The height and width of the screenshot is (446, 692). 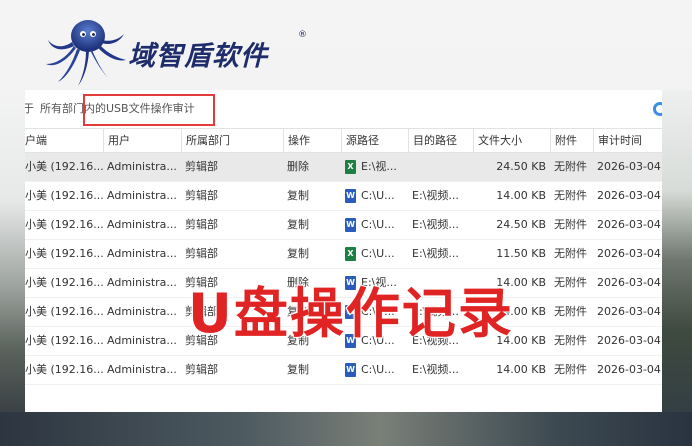 I want to click on background-left-strip, so click(x=12, y=268).